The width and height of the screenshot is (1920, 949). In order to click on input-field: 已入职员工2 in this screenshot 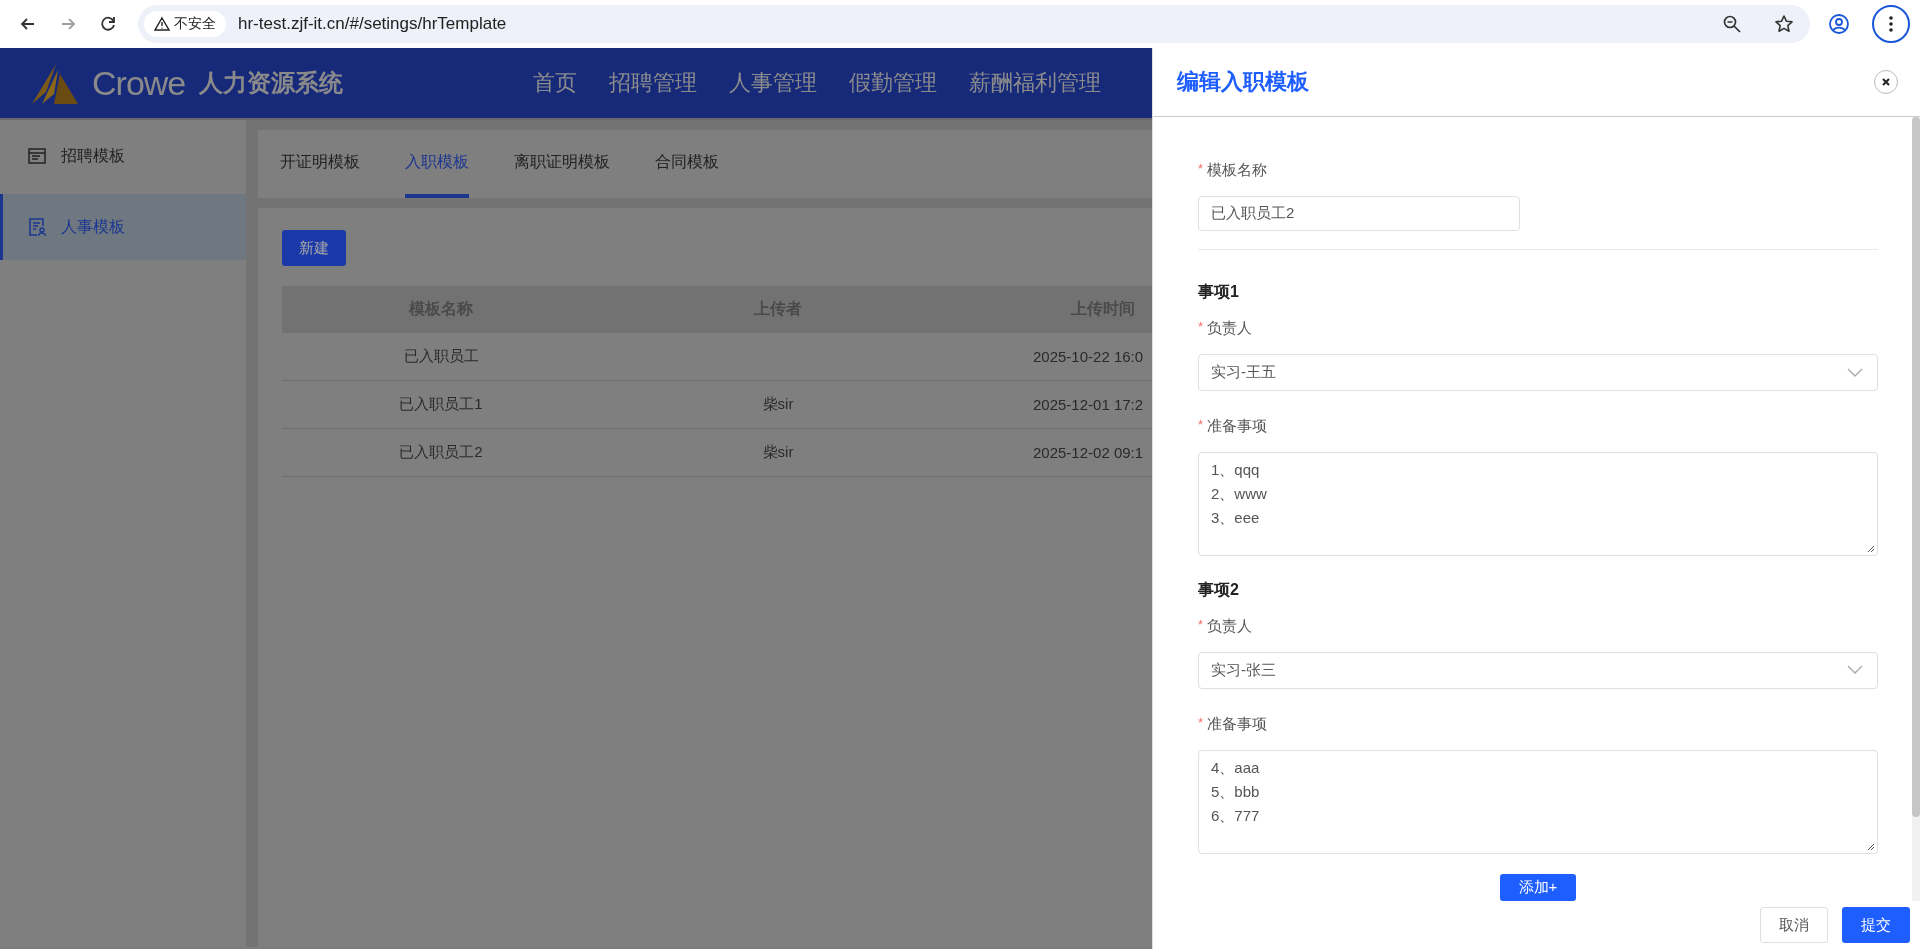, I will do `click(1359, 214)`.